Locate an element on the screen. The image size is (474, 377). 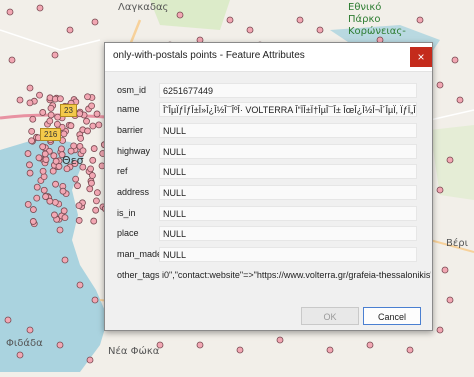
ok-button: OK is located at coordinates (330, 316).